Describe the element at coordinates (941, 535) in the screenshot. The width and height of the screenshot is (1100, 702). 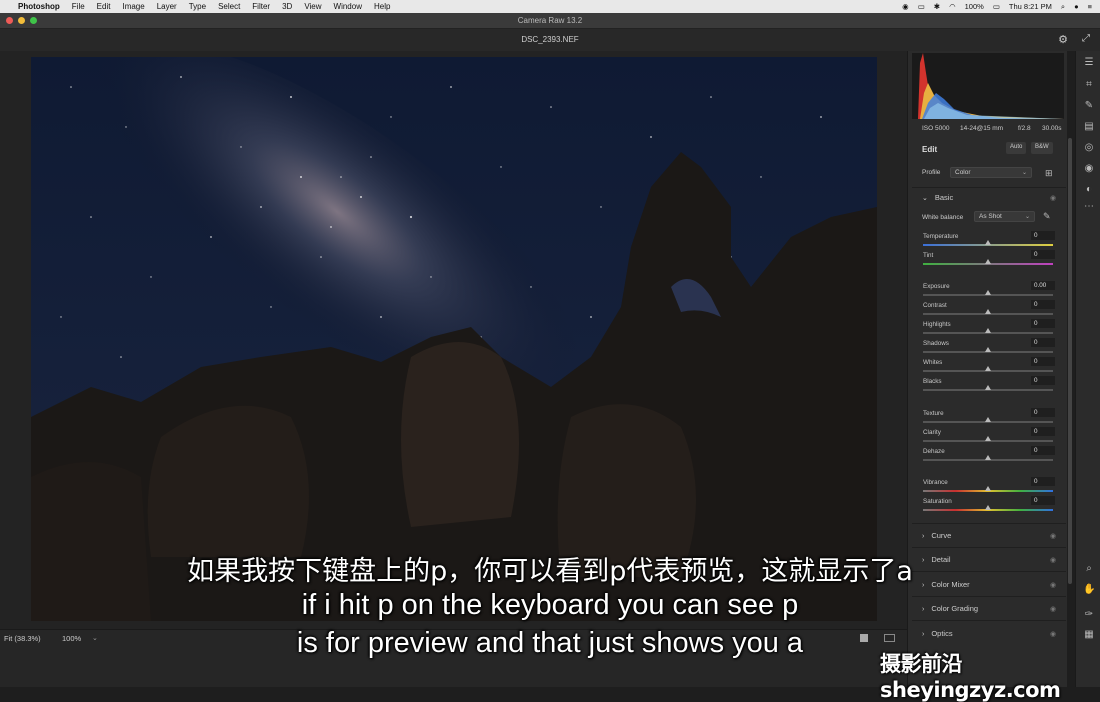
I see `section-label: Curve` at that location.